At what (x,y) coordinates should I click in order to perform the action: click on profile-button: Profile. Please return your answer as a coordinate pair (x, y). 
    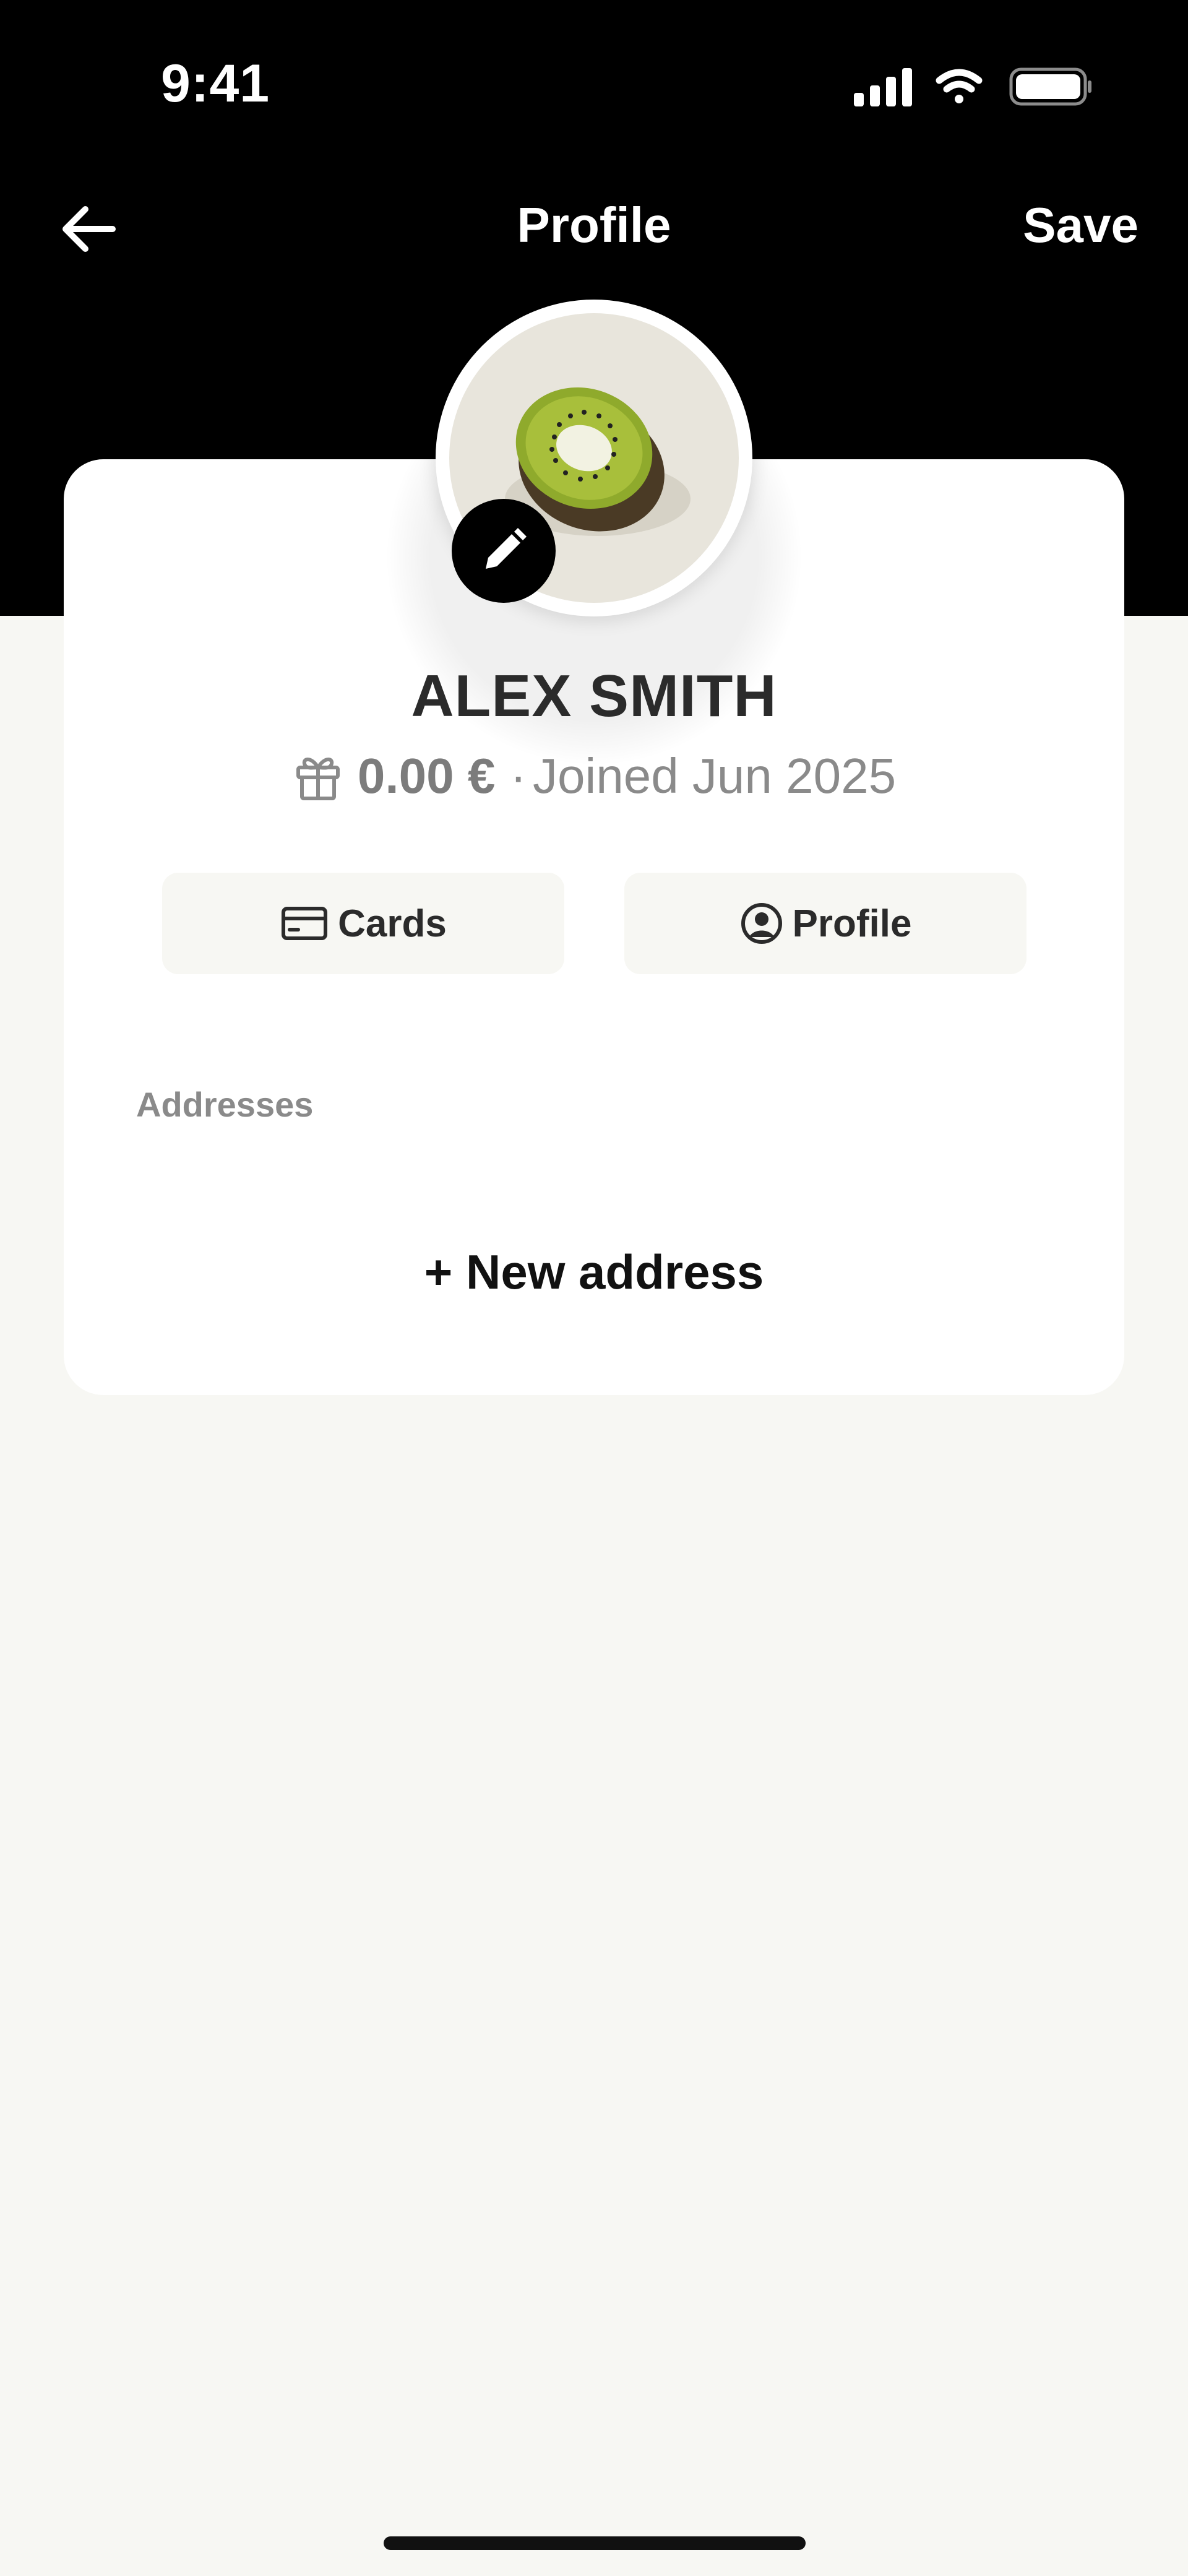
    Looking at the image, I should click on (825, 923).